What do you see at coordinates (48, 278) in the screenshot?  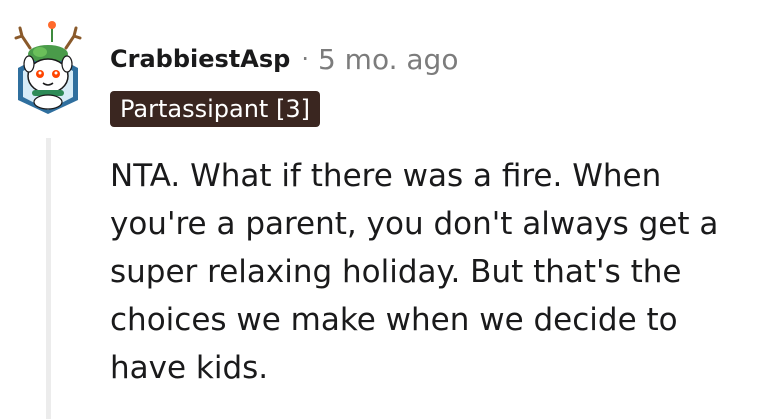 I see `thread-collapse-line` at bounding box center [48, 278].